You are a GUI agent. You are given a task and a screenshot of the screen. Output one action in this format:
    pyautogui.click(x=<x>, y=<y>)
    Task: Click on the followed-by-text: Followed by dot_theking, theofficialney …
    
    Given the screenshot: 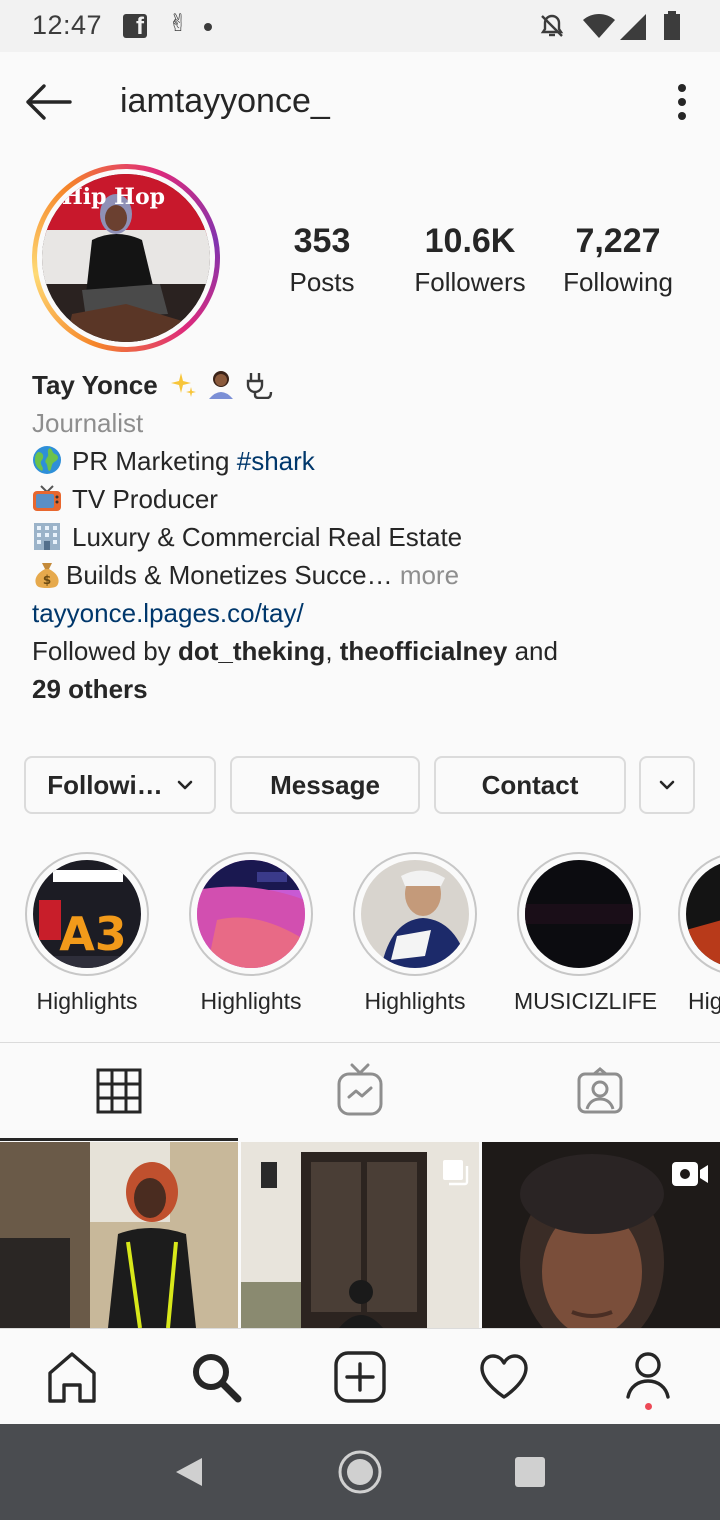 What is the action you would take?
    pyautogui.click(x=362, y=651)
    